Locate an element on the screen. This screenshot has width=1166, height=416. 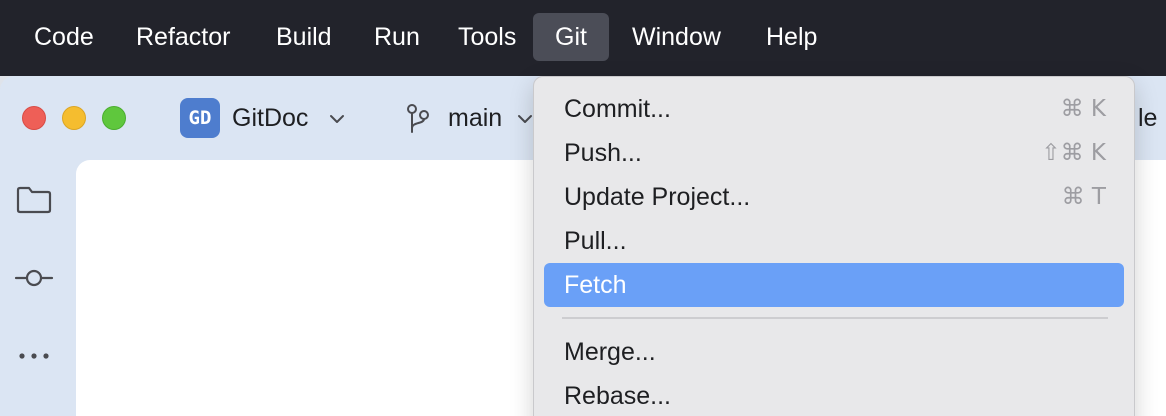
menu-code: Code is located at coordinates (64, 37).